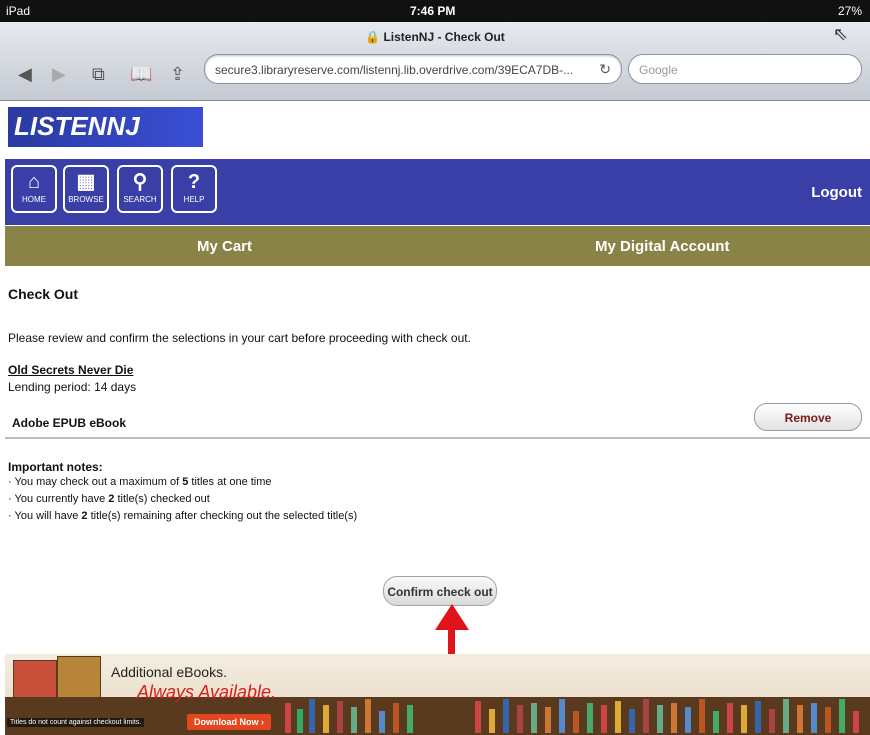 The width and height of the screenshot is (870, 735). What do you see at coordinates (437, 246) in the screenshot?
I see `sub-navbar: My Cart My Digital Account` at bounding box center [437, 246].